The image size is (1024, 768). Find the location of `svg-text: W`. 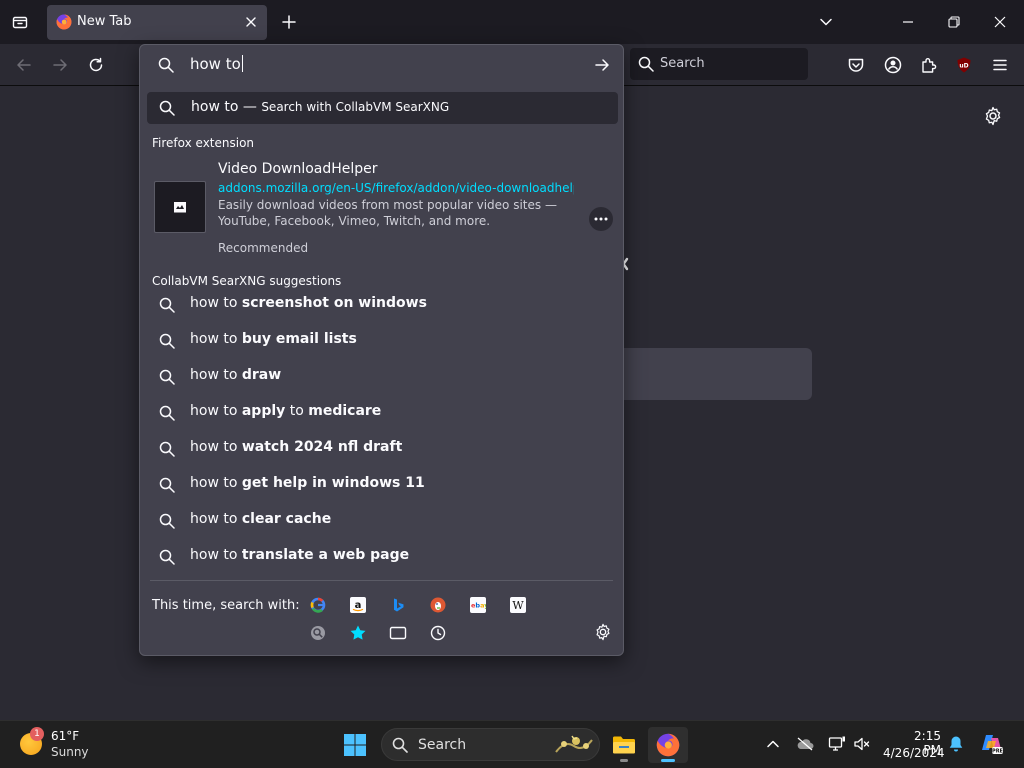

svg-text: W is located at coordinates (518, 605).